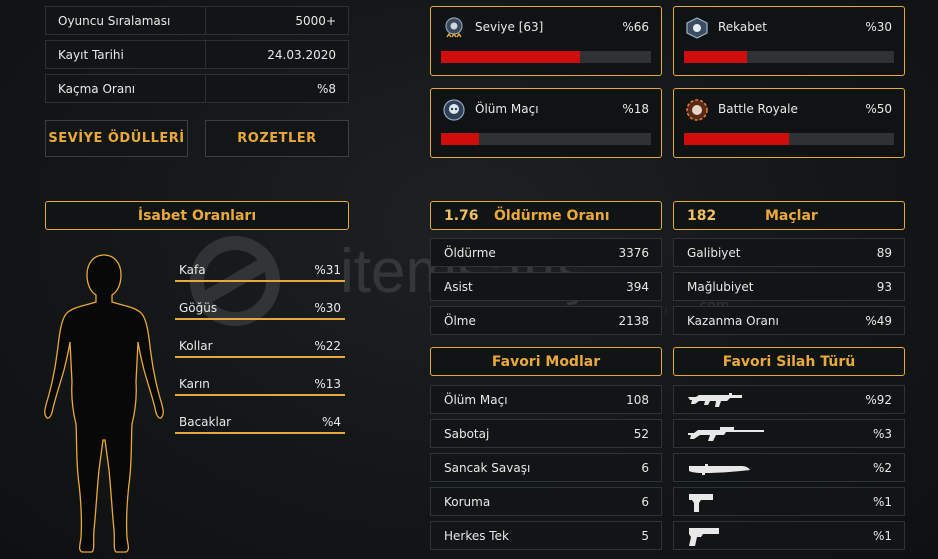 This screenshot has height=559, width=938. Describe the element at coordinates (882, 433) in the screenshot. I see `weapon-percent: %3` at that location.